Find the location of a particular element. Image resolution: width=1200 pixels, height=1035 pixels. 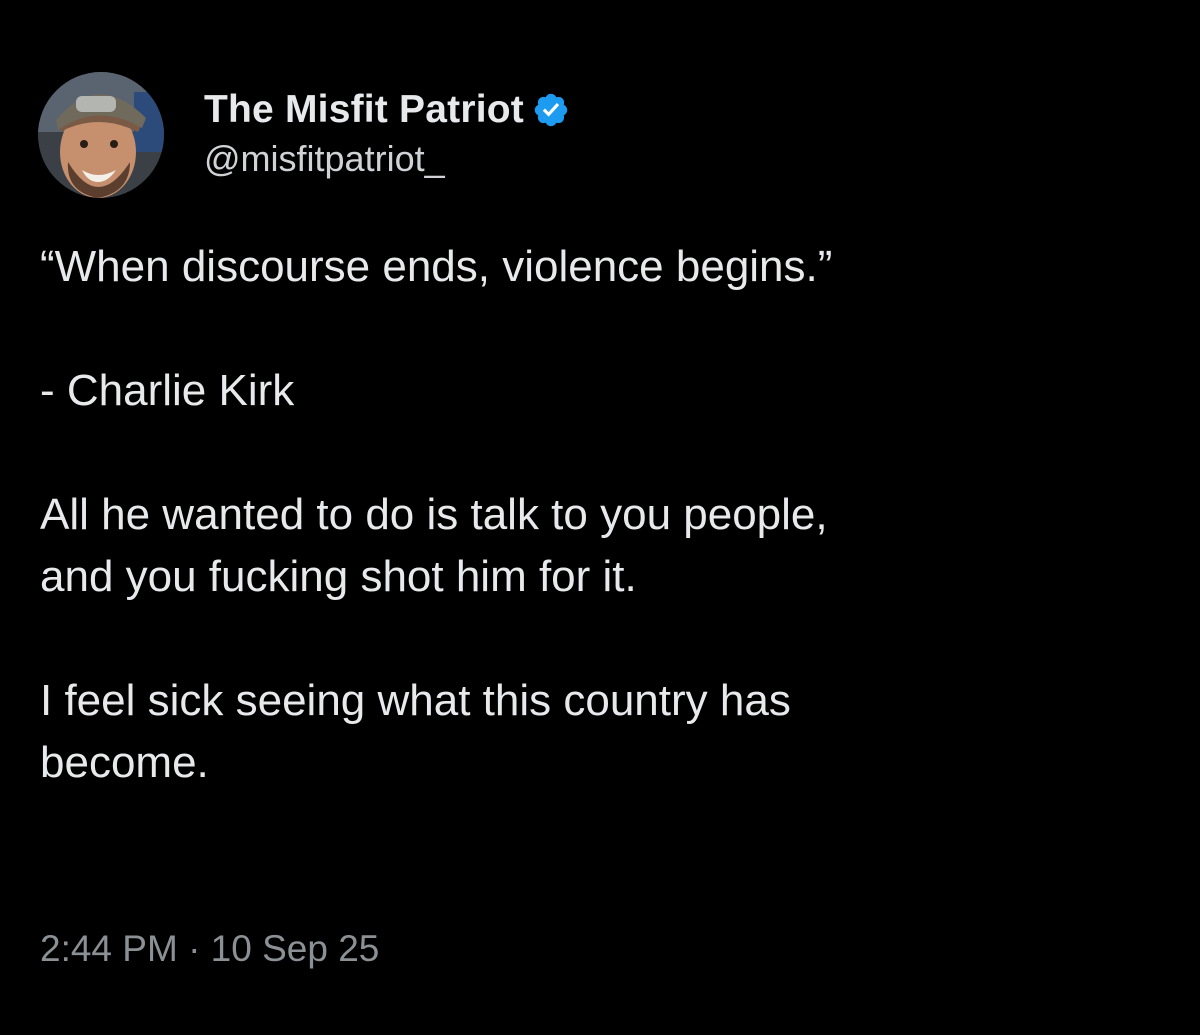

author-handle: @misfitpatriot_ is located at coordinates (387, 159).